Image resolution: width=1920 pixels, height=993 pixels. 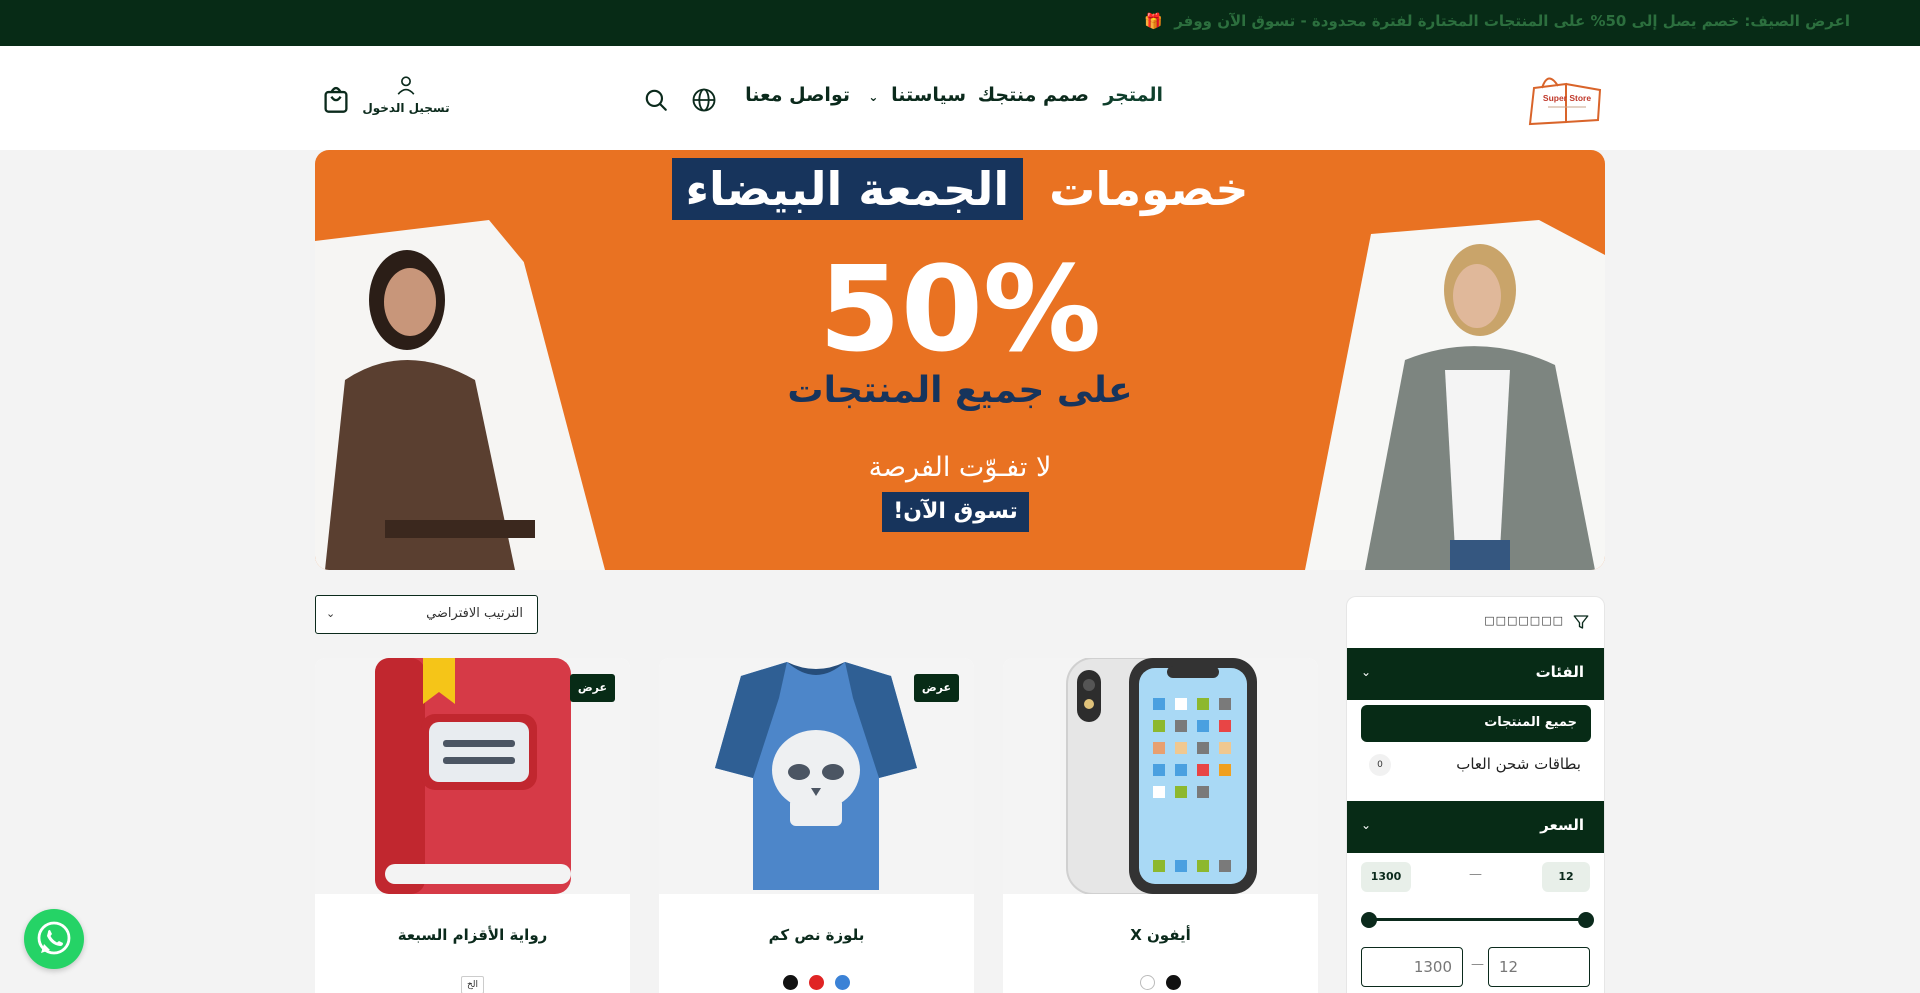 I want to click on search-button, so click(x=656, y=100).